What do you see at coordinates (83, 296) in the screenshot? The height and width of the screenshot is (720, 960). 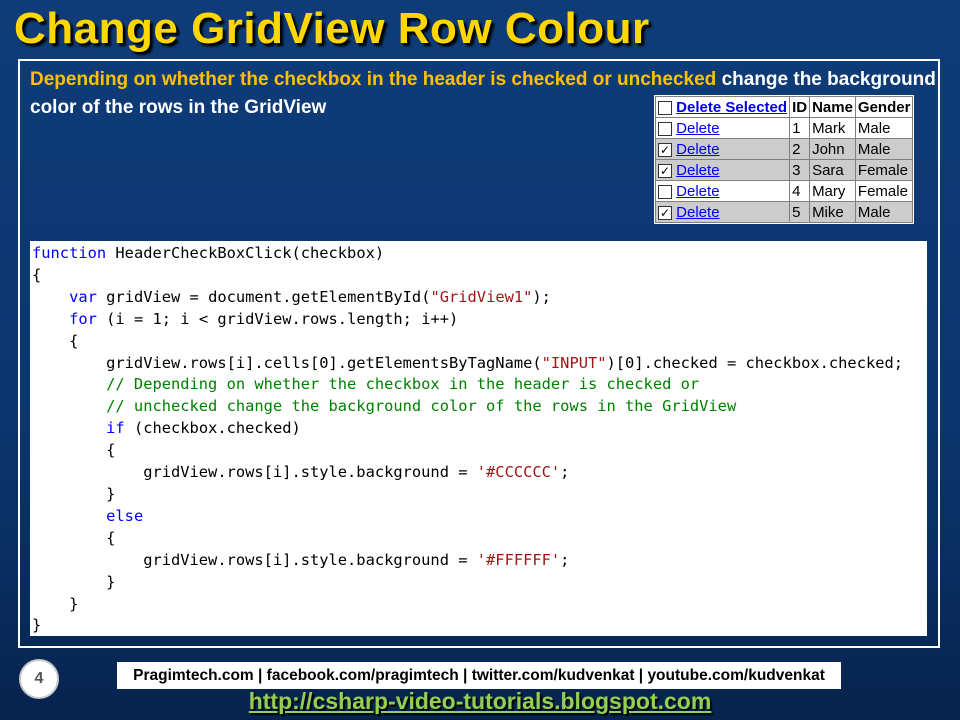 I see `code-token: var` at bounding box center [83, 296].